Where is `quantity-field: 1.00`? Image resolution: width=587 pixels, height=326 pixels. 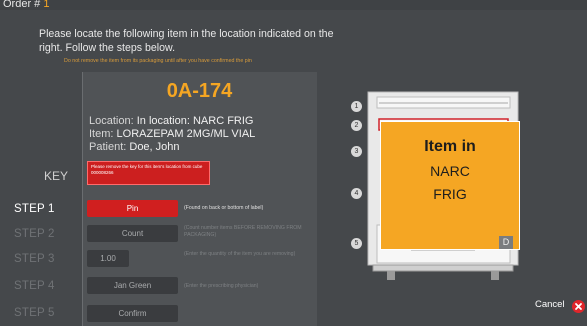
quantity-field: 1.00 is located at coordinates (108, 258).